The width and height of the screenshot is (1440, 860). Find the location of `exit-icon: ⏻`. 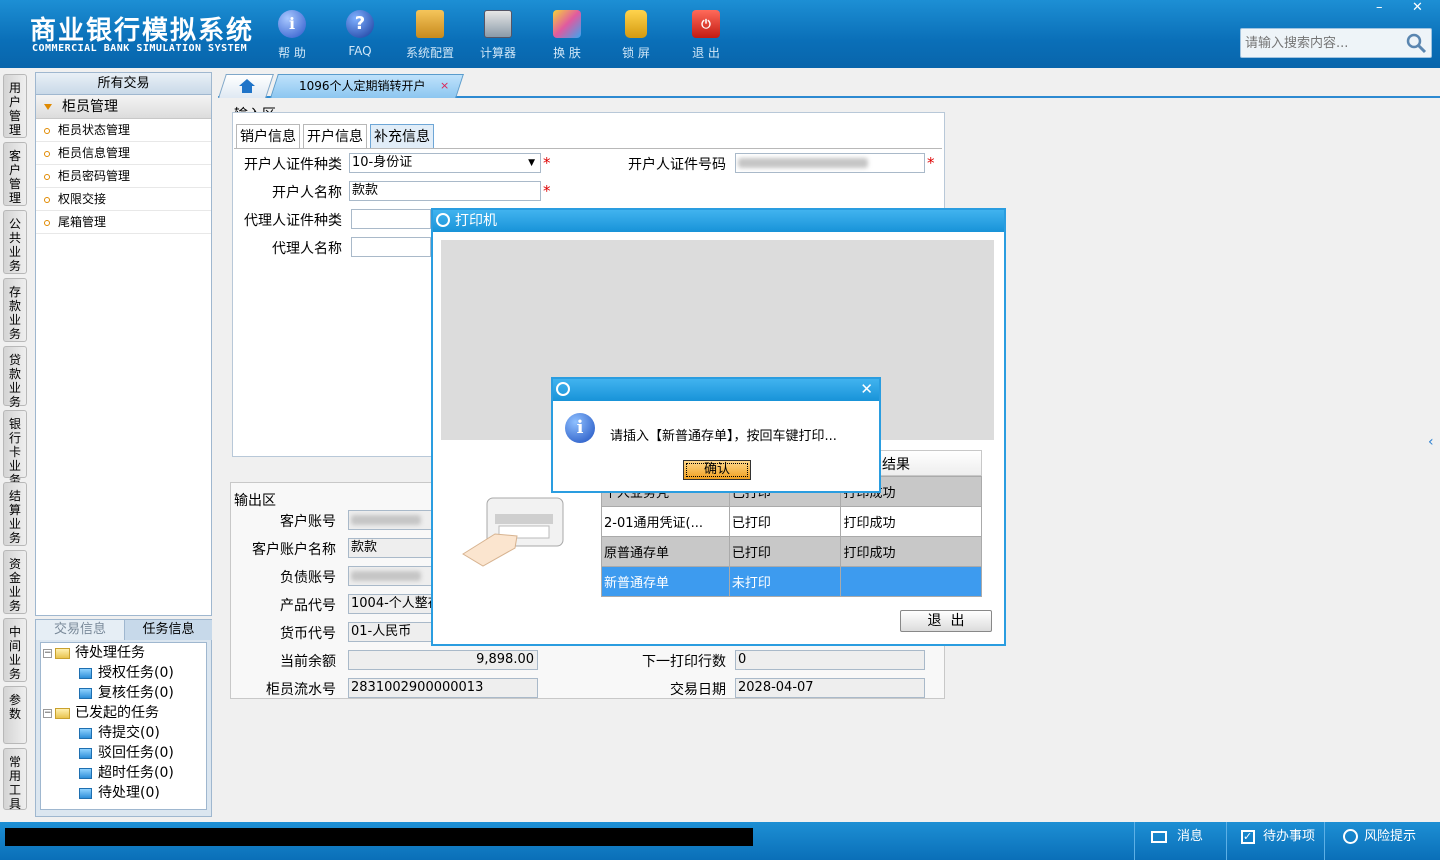

exit-icon: ⏻ is located at coordinates (706, 24).